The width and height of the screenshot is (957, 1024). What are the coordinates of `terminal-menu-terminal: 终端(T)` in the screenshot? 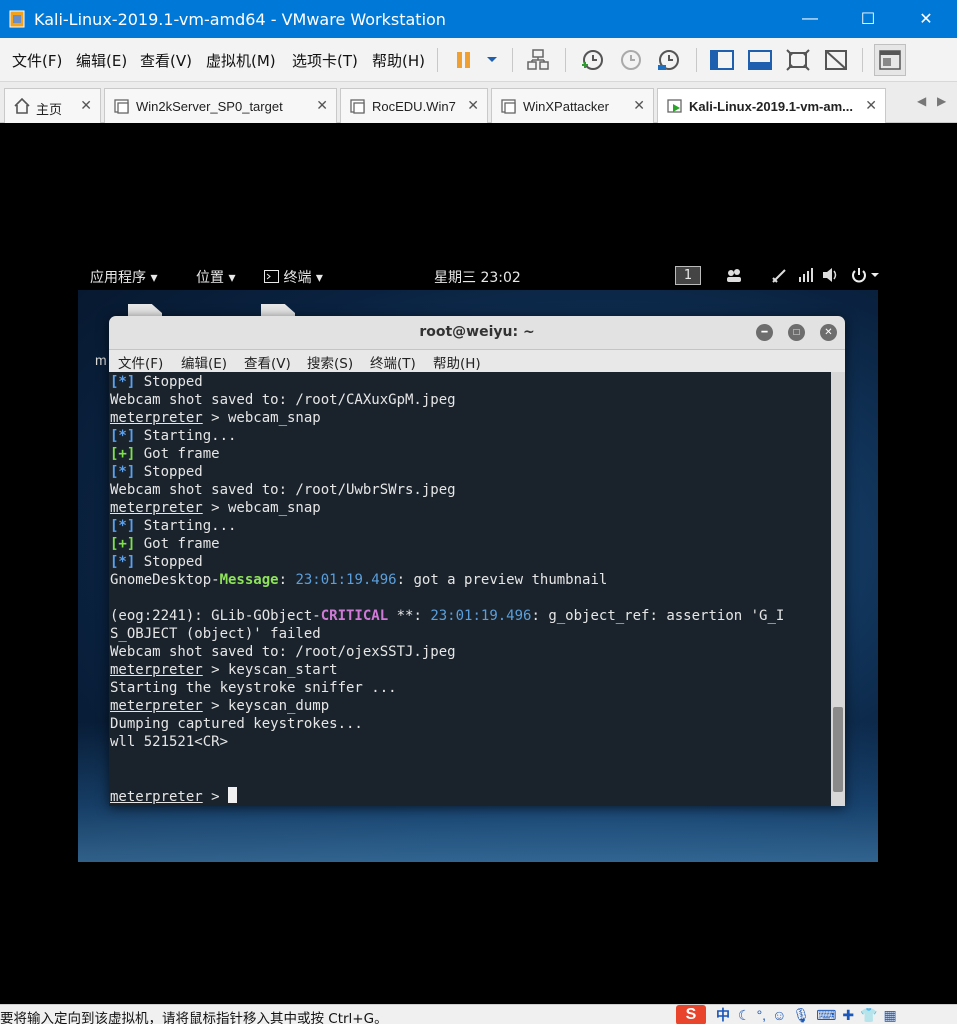 It's located at (393, 362).